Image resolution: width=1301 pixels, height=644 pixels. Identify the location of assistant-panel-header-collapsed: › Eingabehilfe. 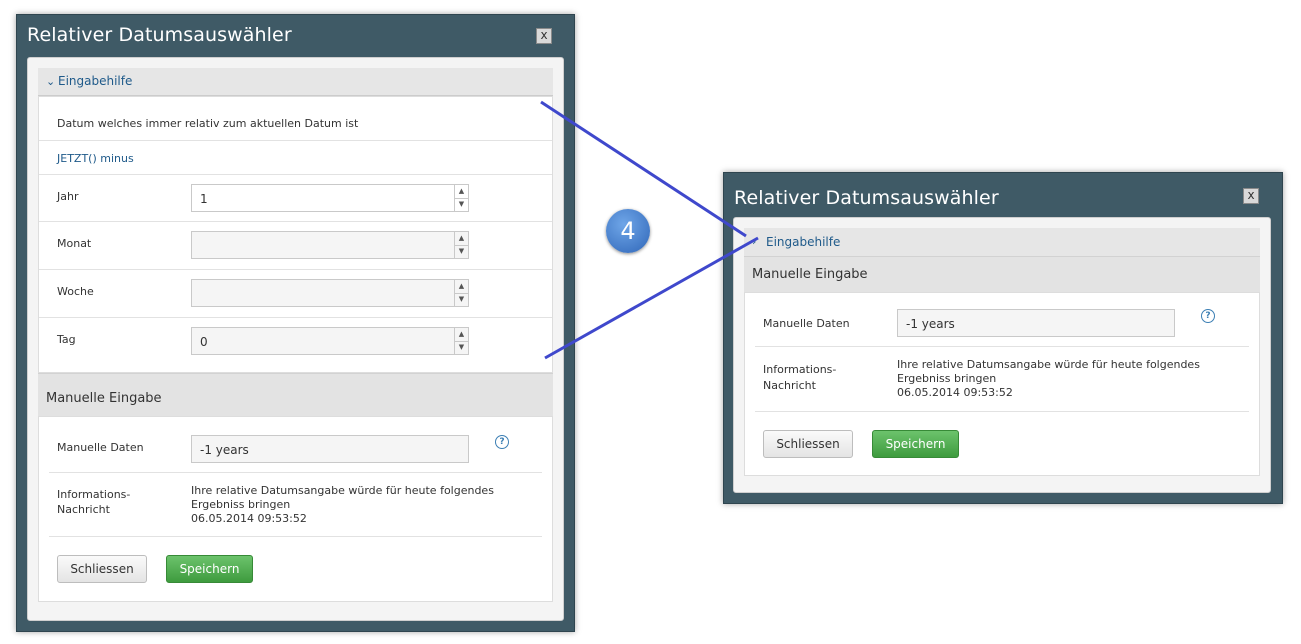
(1002, 242).